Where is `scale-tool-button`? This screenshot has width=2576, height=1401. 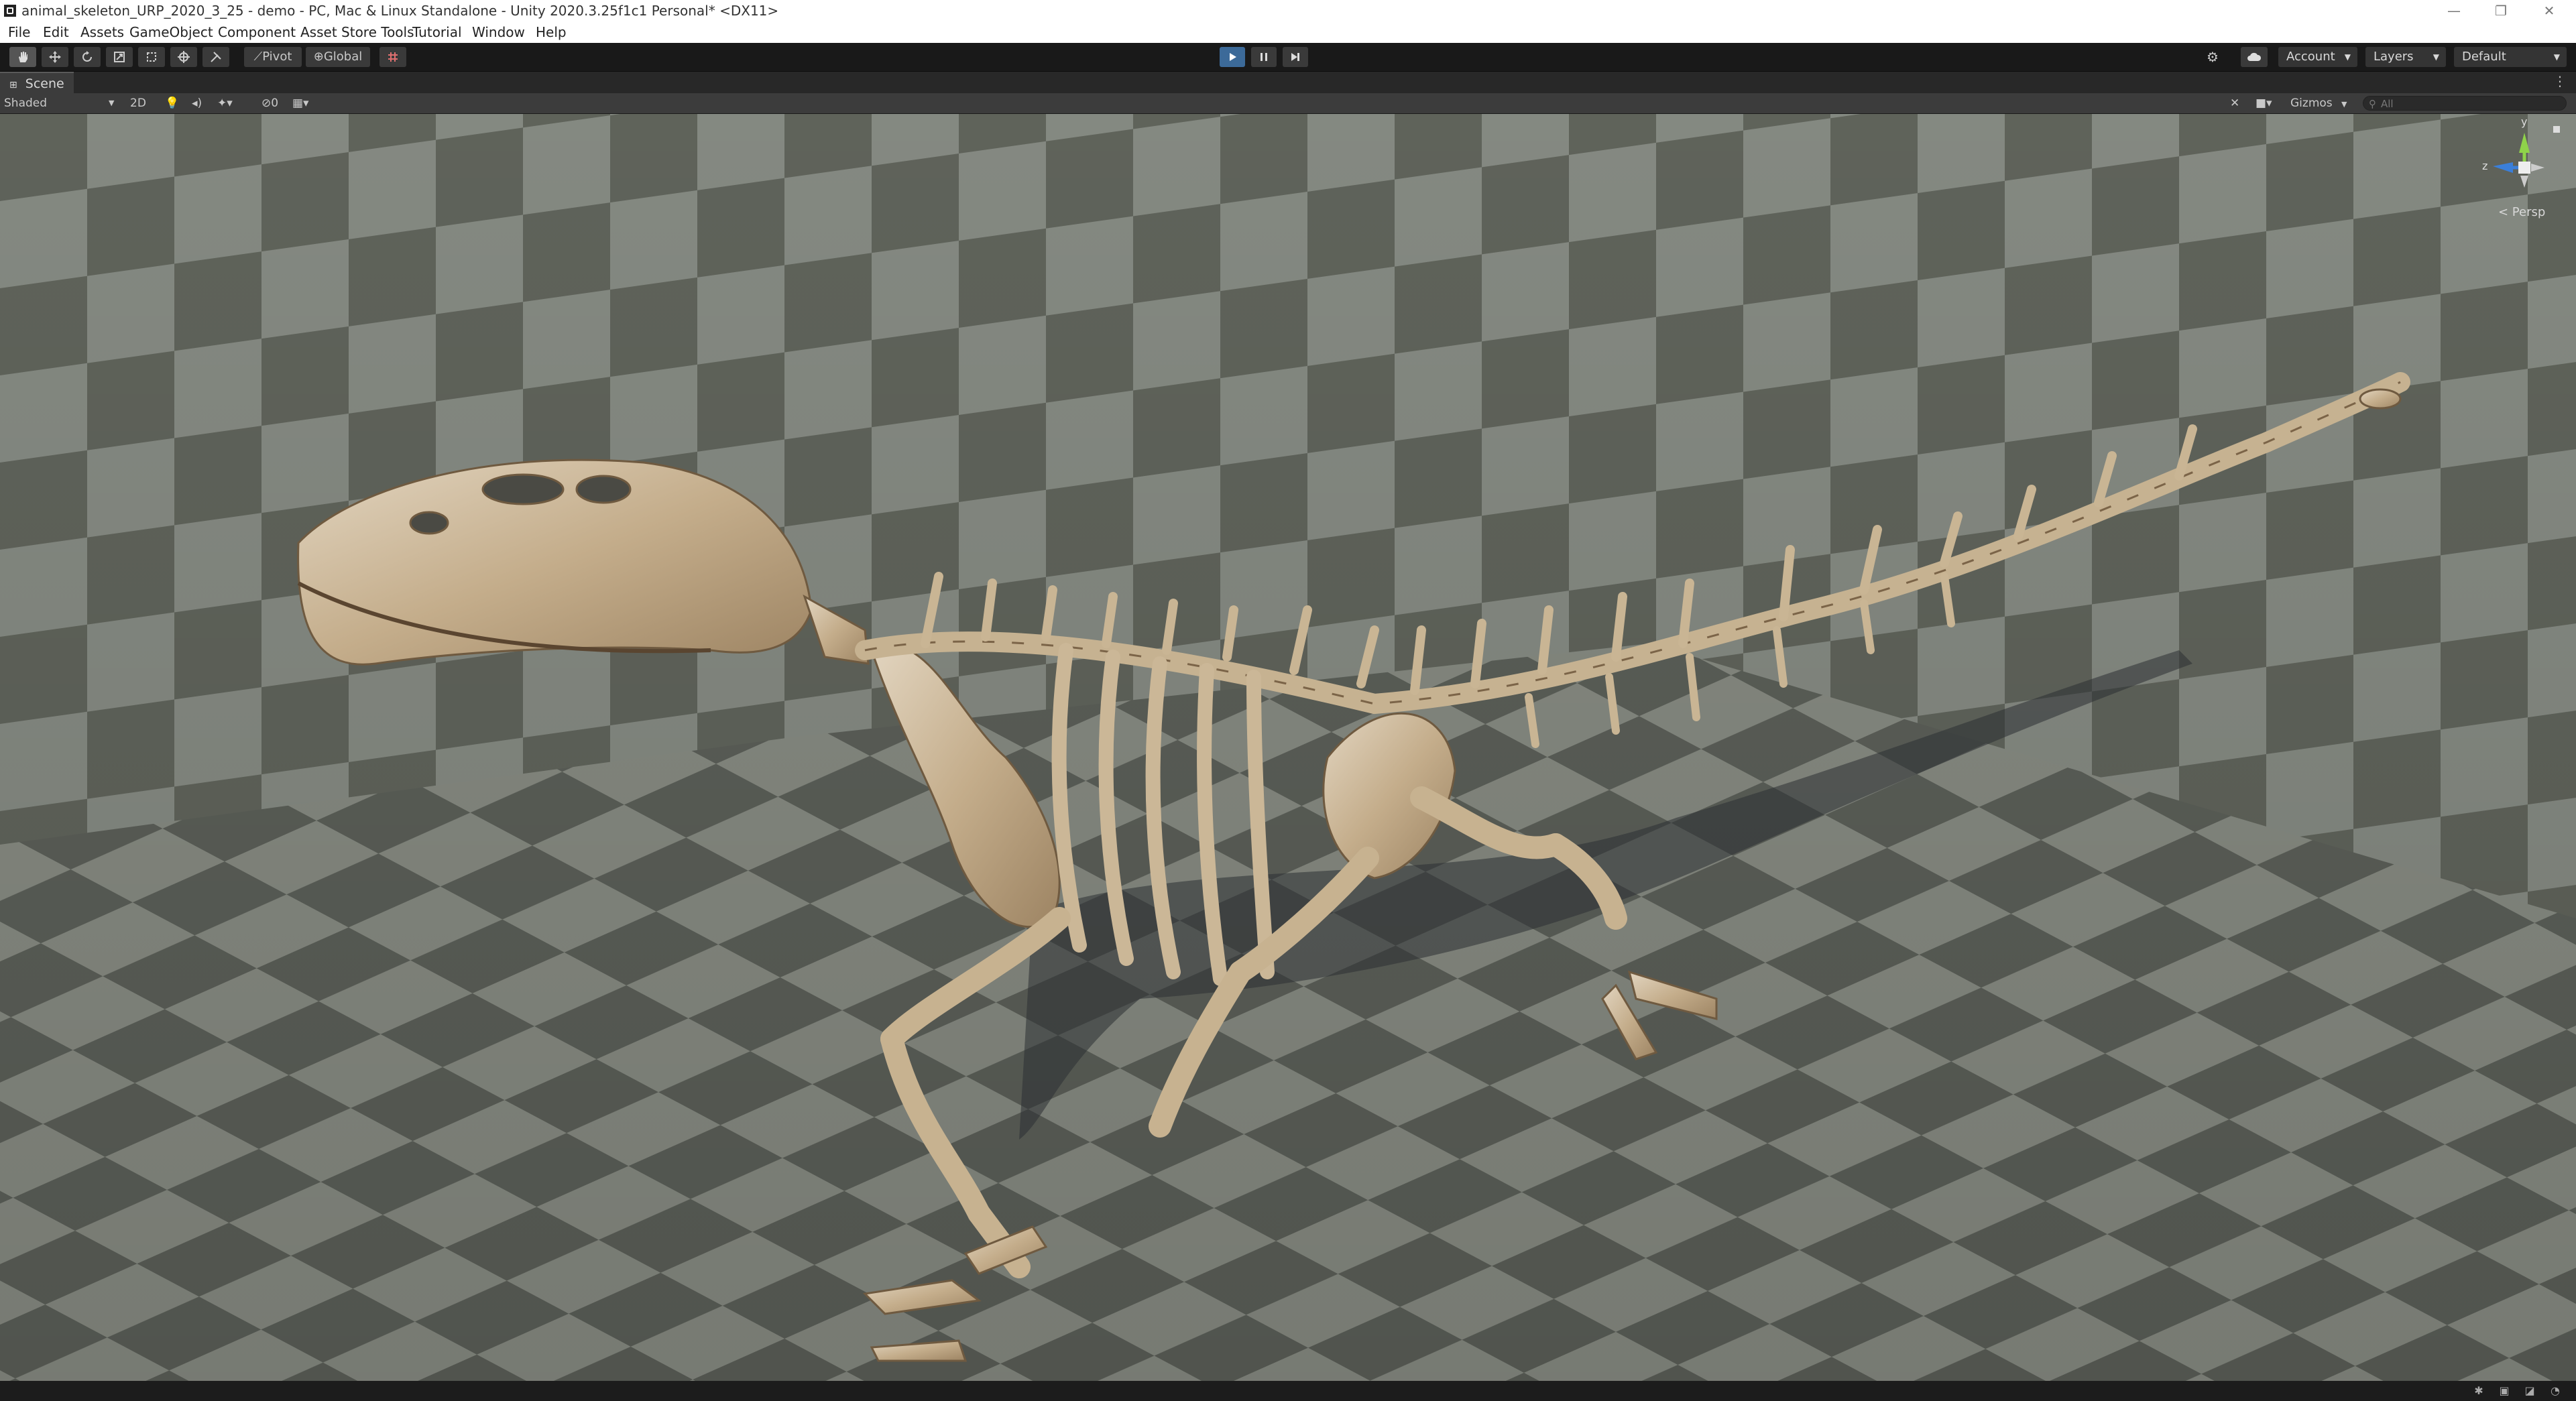 scale-tool-button is located at coordinates (119, 57).